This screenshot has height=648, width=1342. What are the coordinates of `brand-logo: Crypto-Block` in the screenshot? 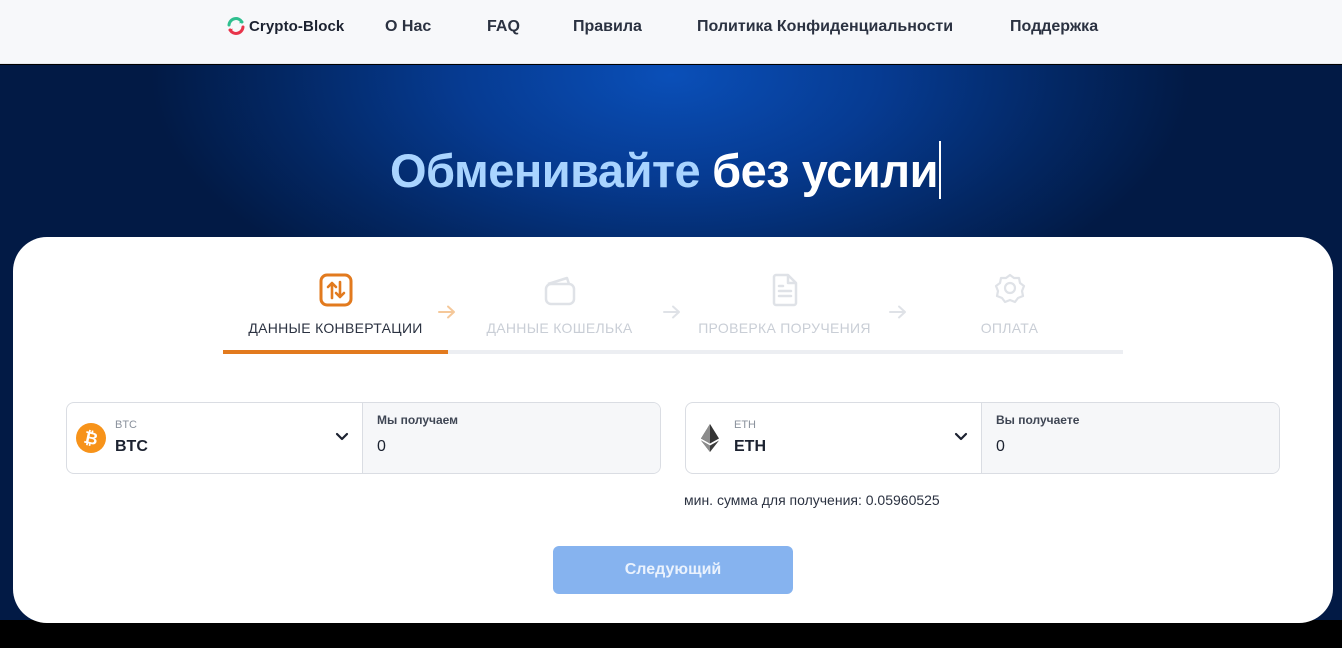 It's located at (285, 26).